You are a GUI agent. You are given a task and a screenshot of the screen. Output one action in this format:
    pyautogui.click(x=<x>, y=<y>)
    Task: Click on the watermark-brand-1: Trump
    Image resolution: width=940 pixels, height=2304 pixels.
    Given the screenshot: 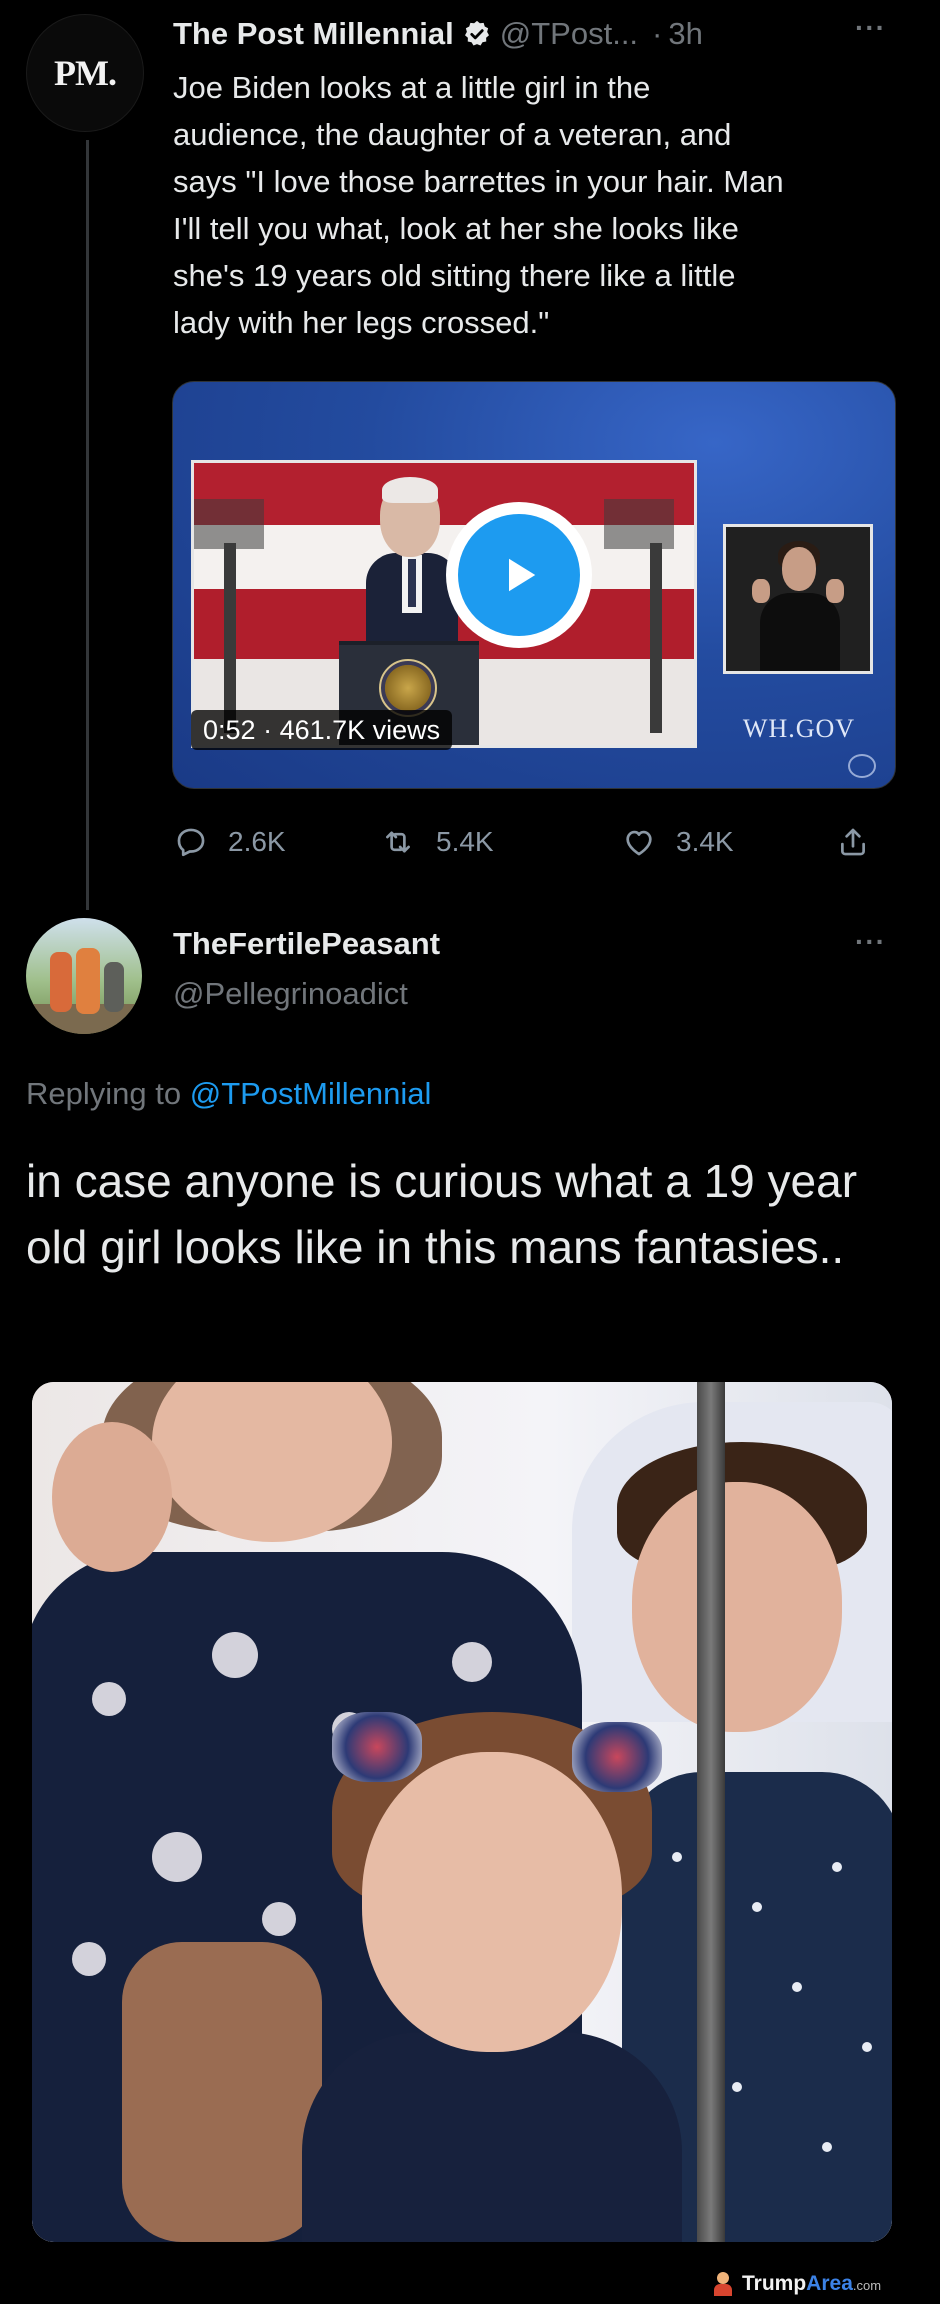 What is the action you would take?
    pyautogui.click(x=774, y=2283)
    